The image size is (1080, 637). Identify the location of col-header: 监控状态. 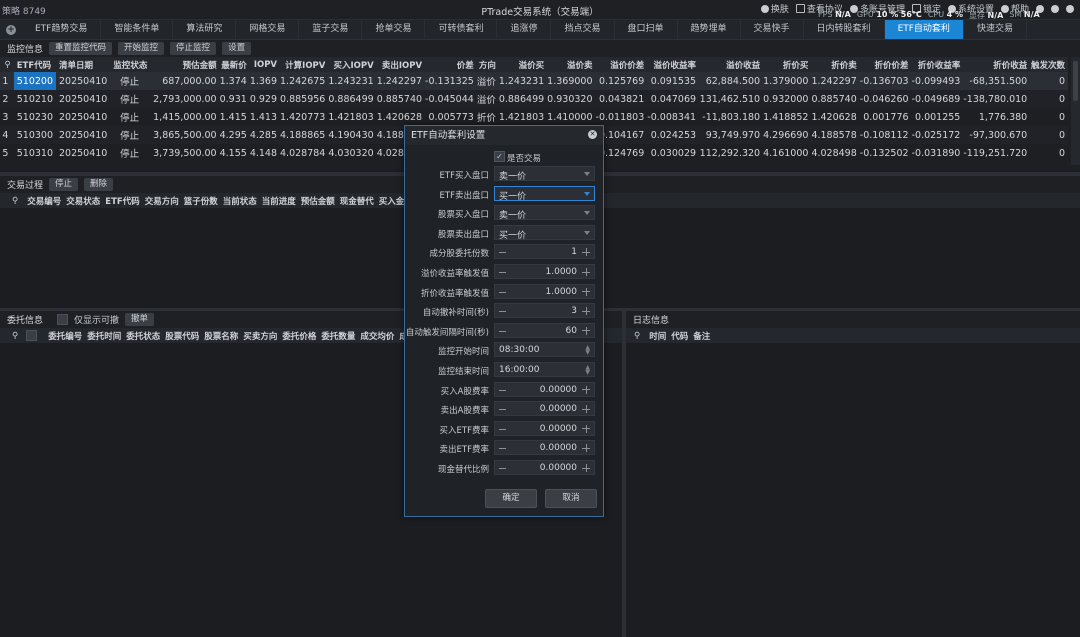
(130, 64).